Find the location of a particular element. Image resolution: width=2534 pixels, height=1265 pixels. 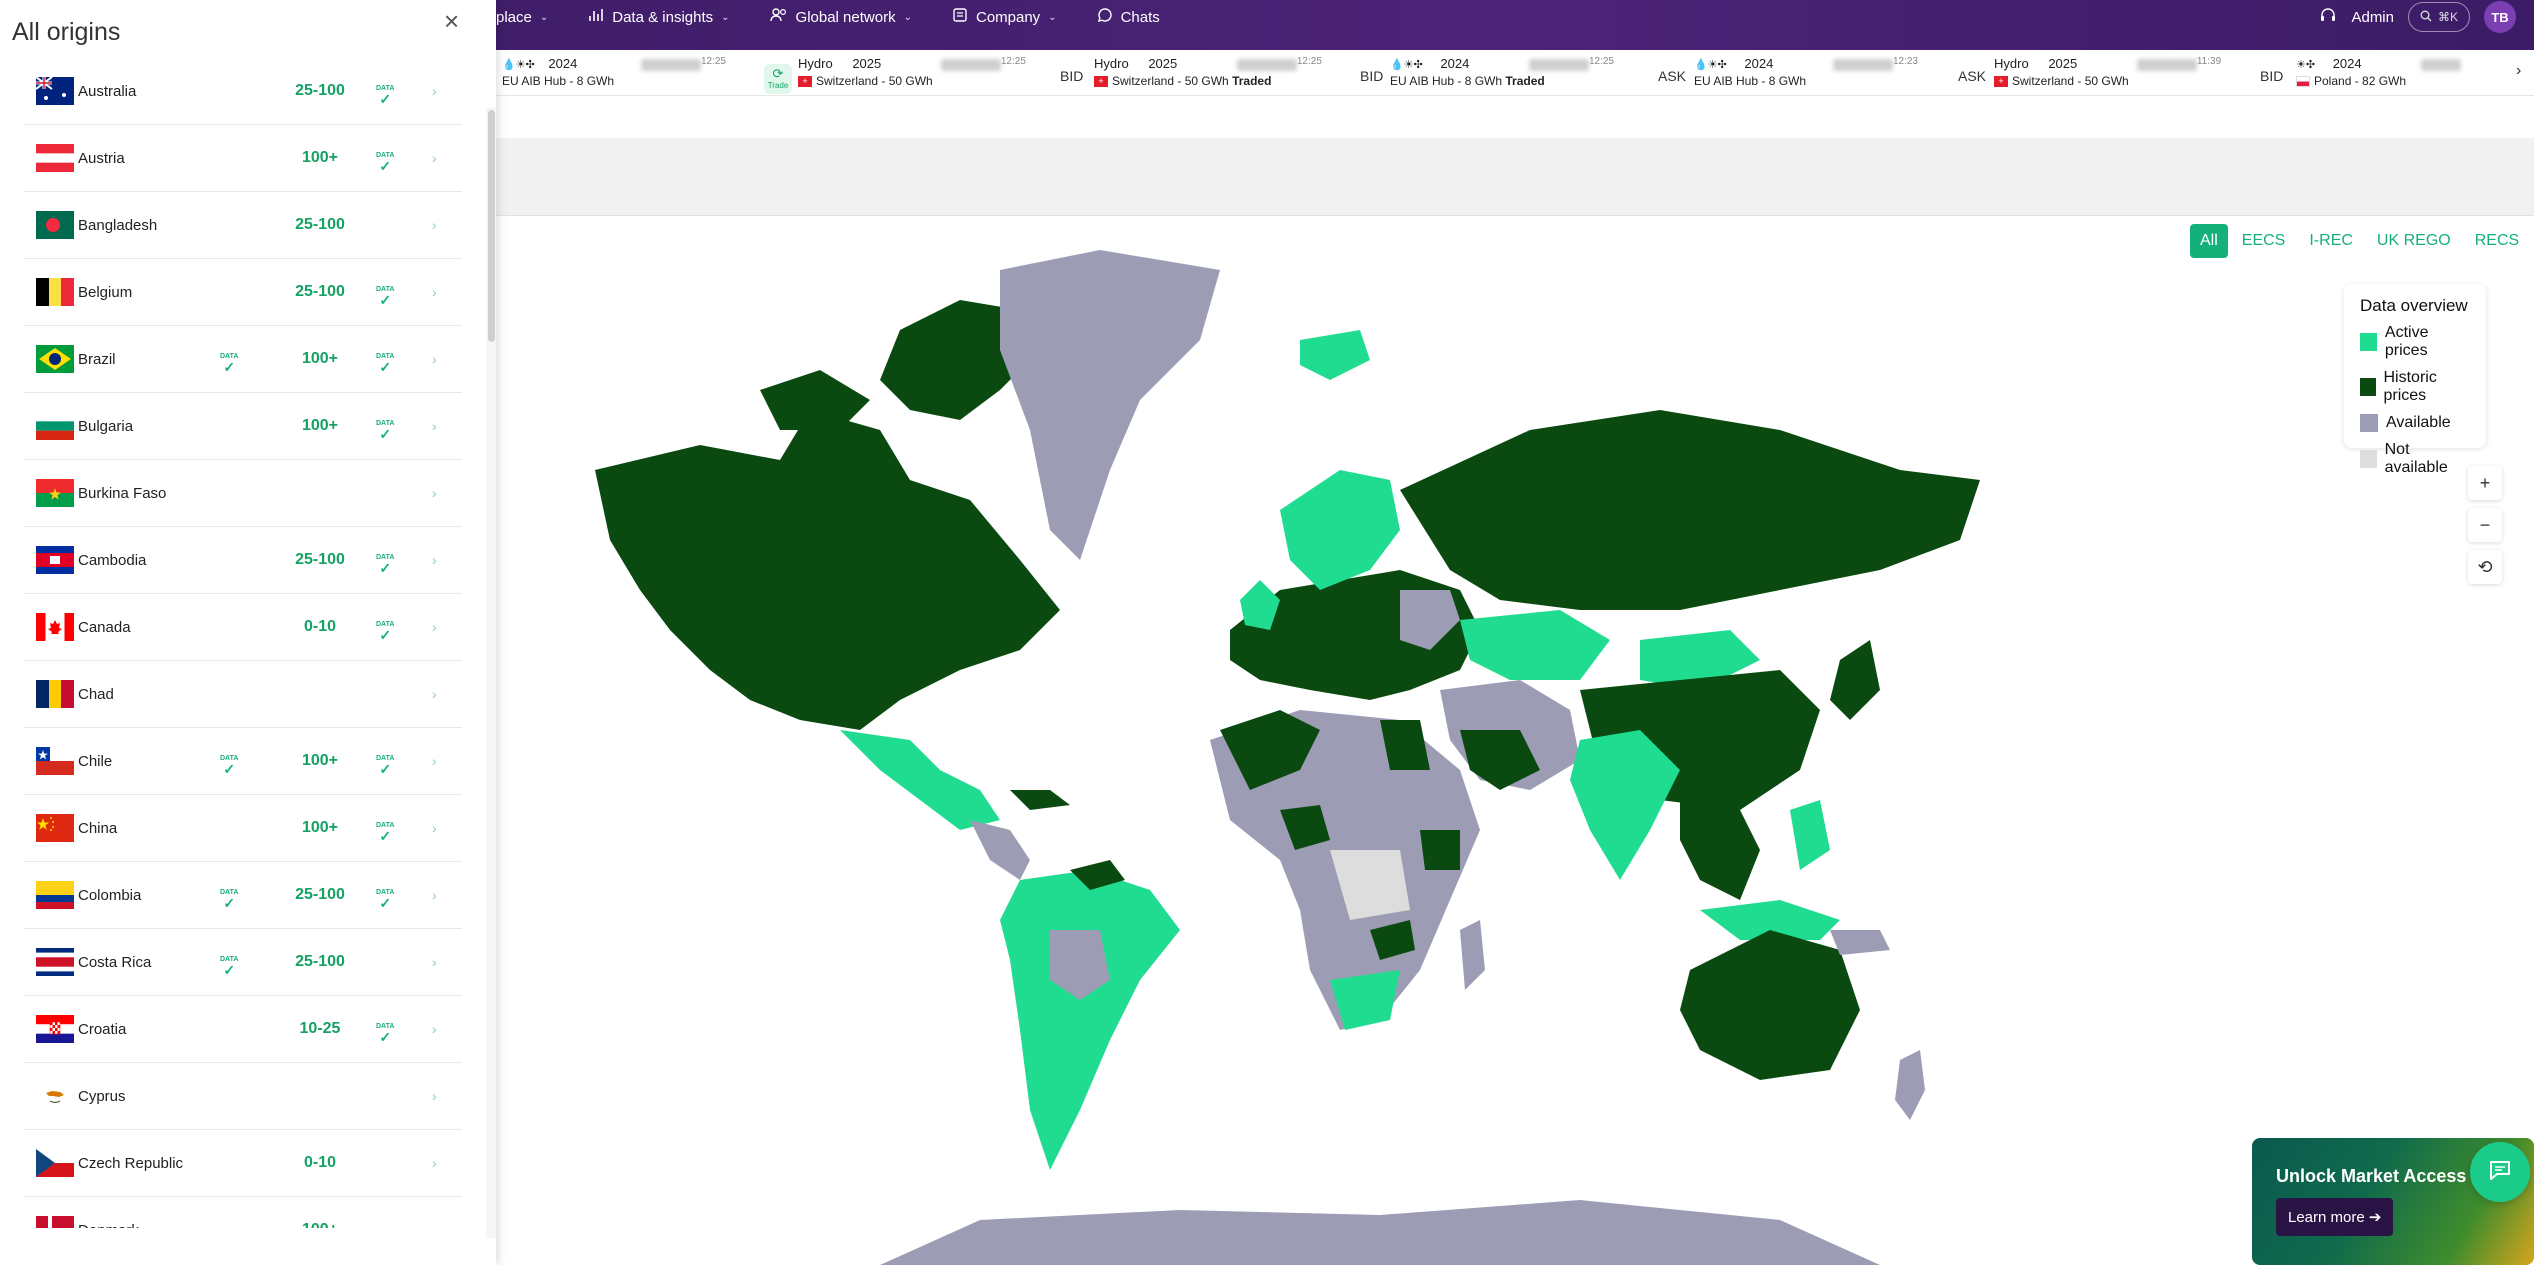

close-icon: × is located at coordinates (451, 21).